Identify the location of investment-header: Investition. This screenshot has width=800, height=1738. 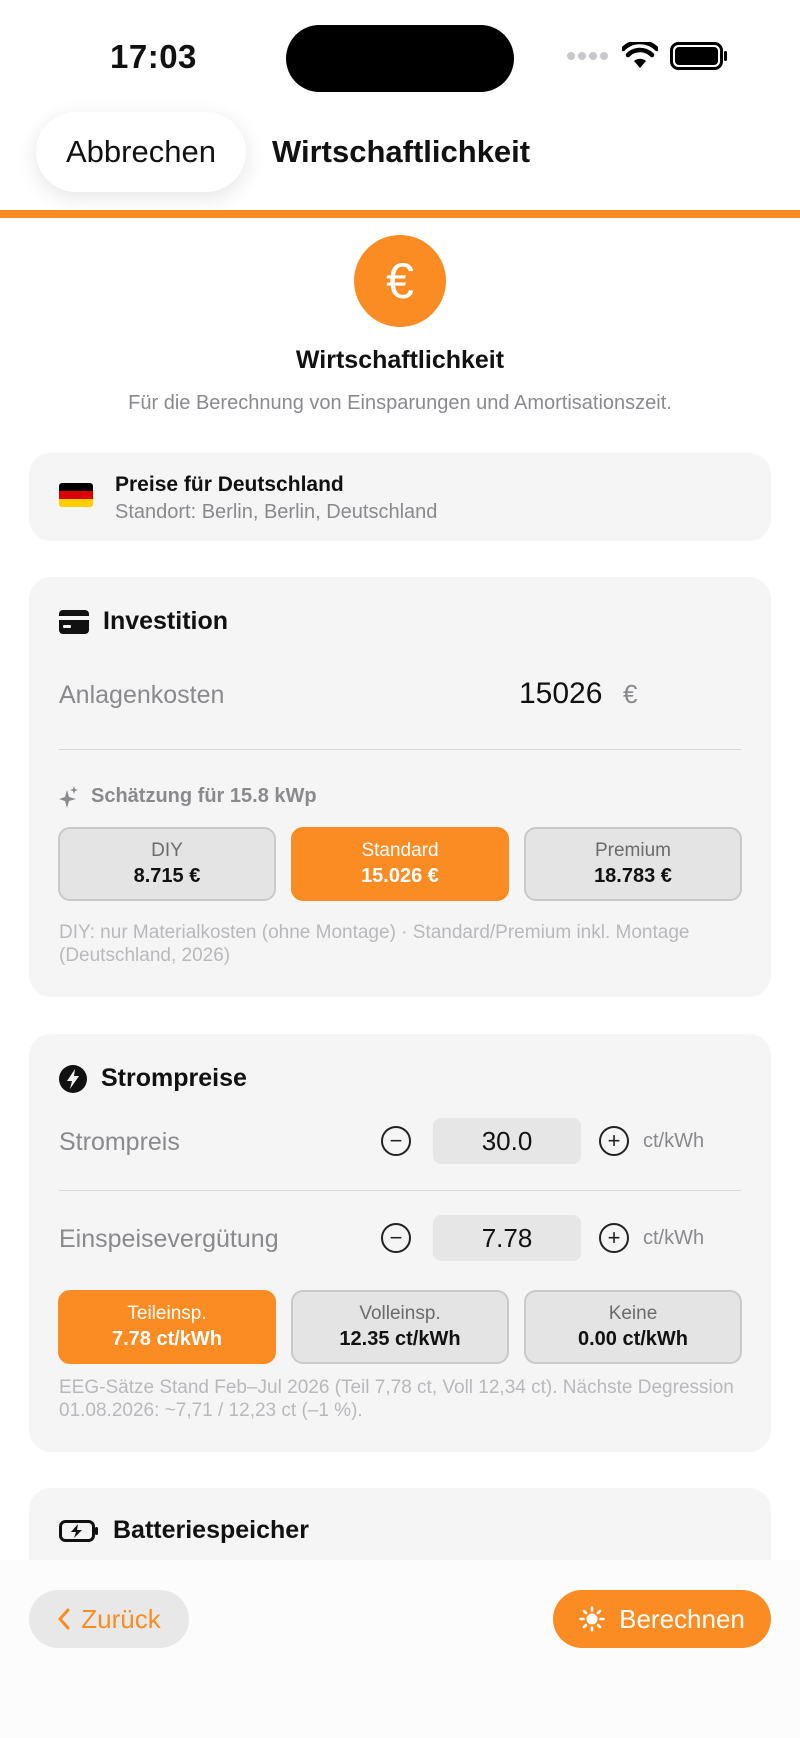
(143, 621).